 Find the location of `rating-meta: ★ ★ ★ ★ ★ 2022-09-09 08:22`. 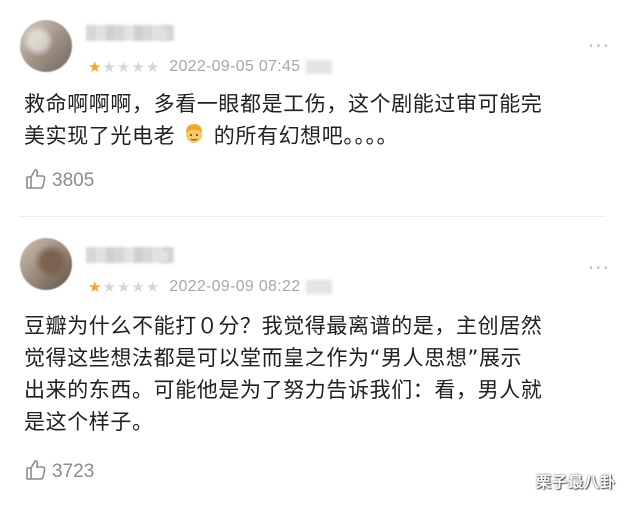

rating-meta: ★ ★ ★ ★ ★ 2022-09-09 08:22 is located at coordinates (210, 287).